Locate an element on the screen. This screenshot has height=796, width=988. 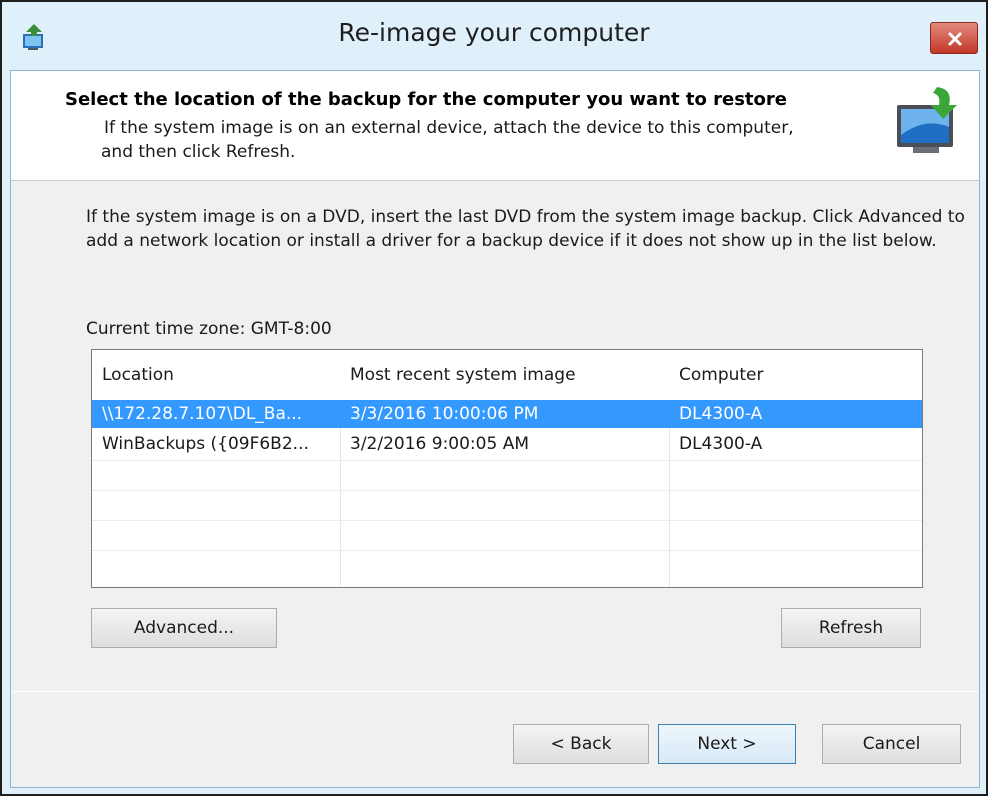
cancel-button: Cancel is located at coordinates (891, 744).